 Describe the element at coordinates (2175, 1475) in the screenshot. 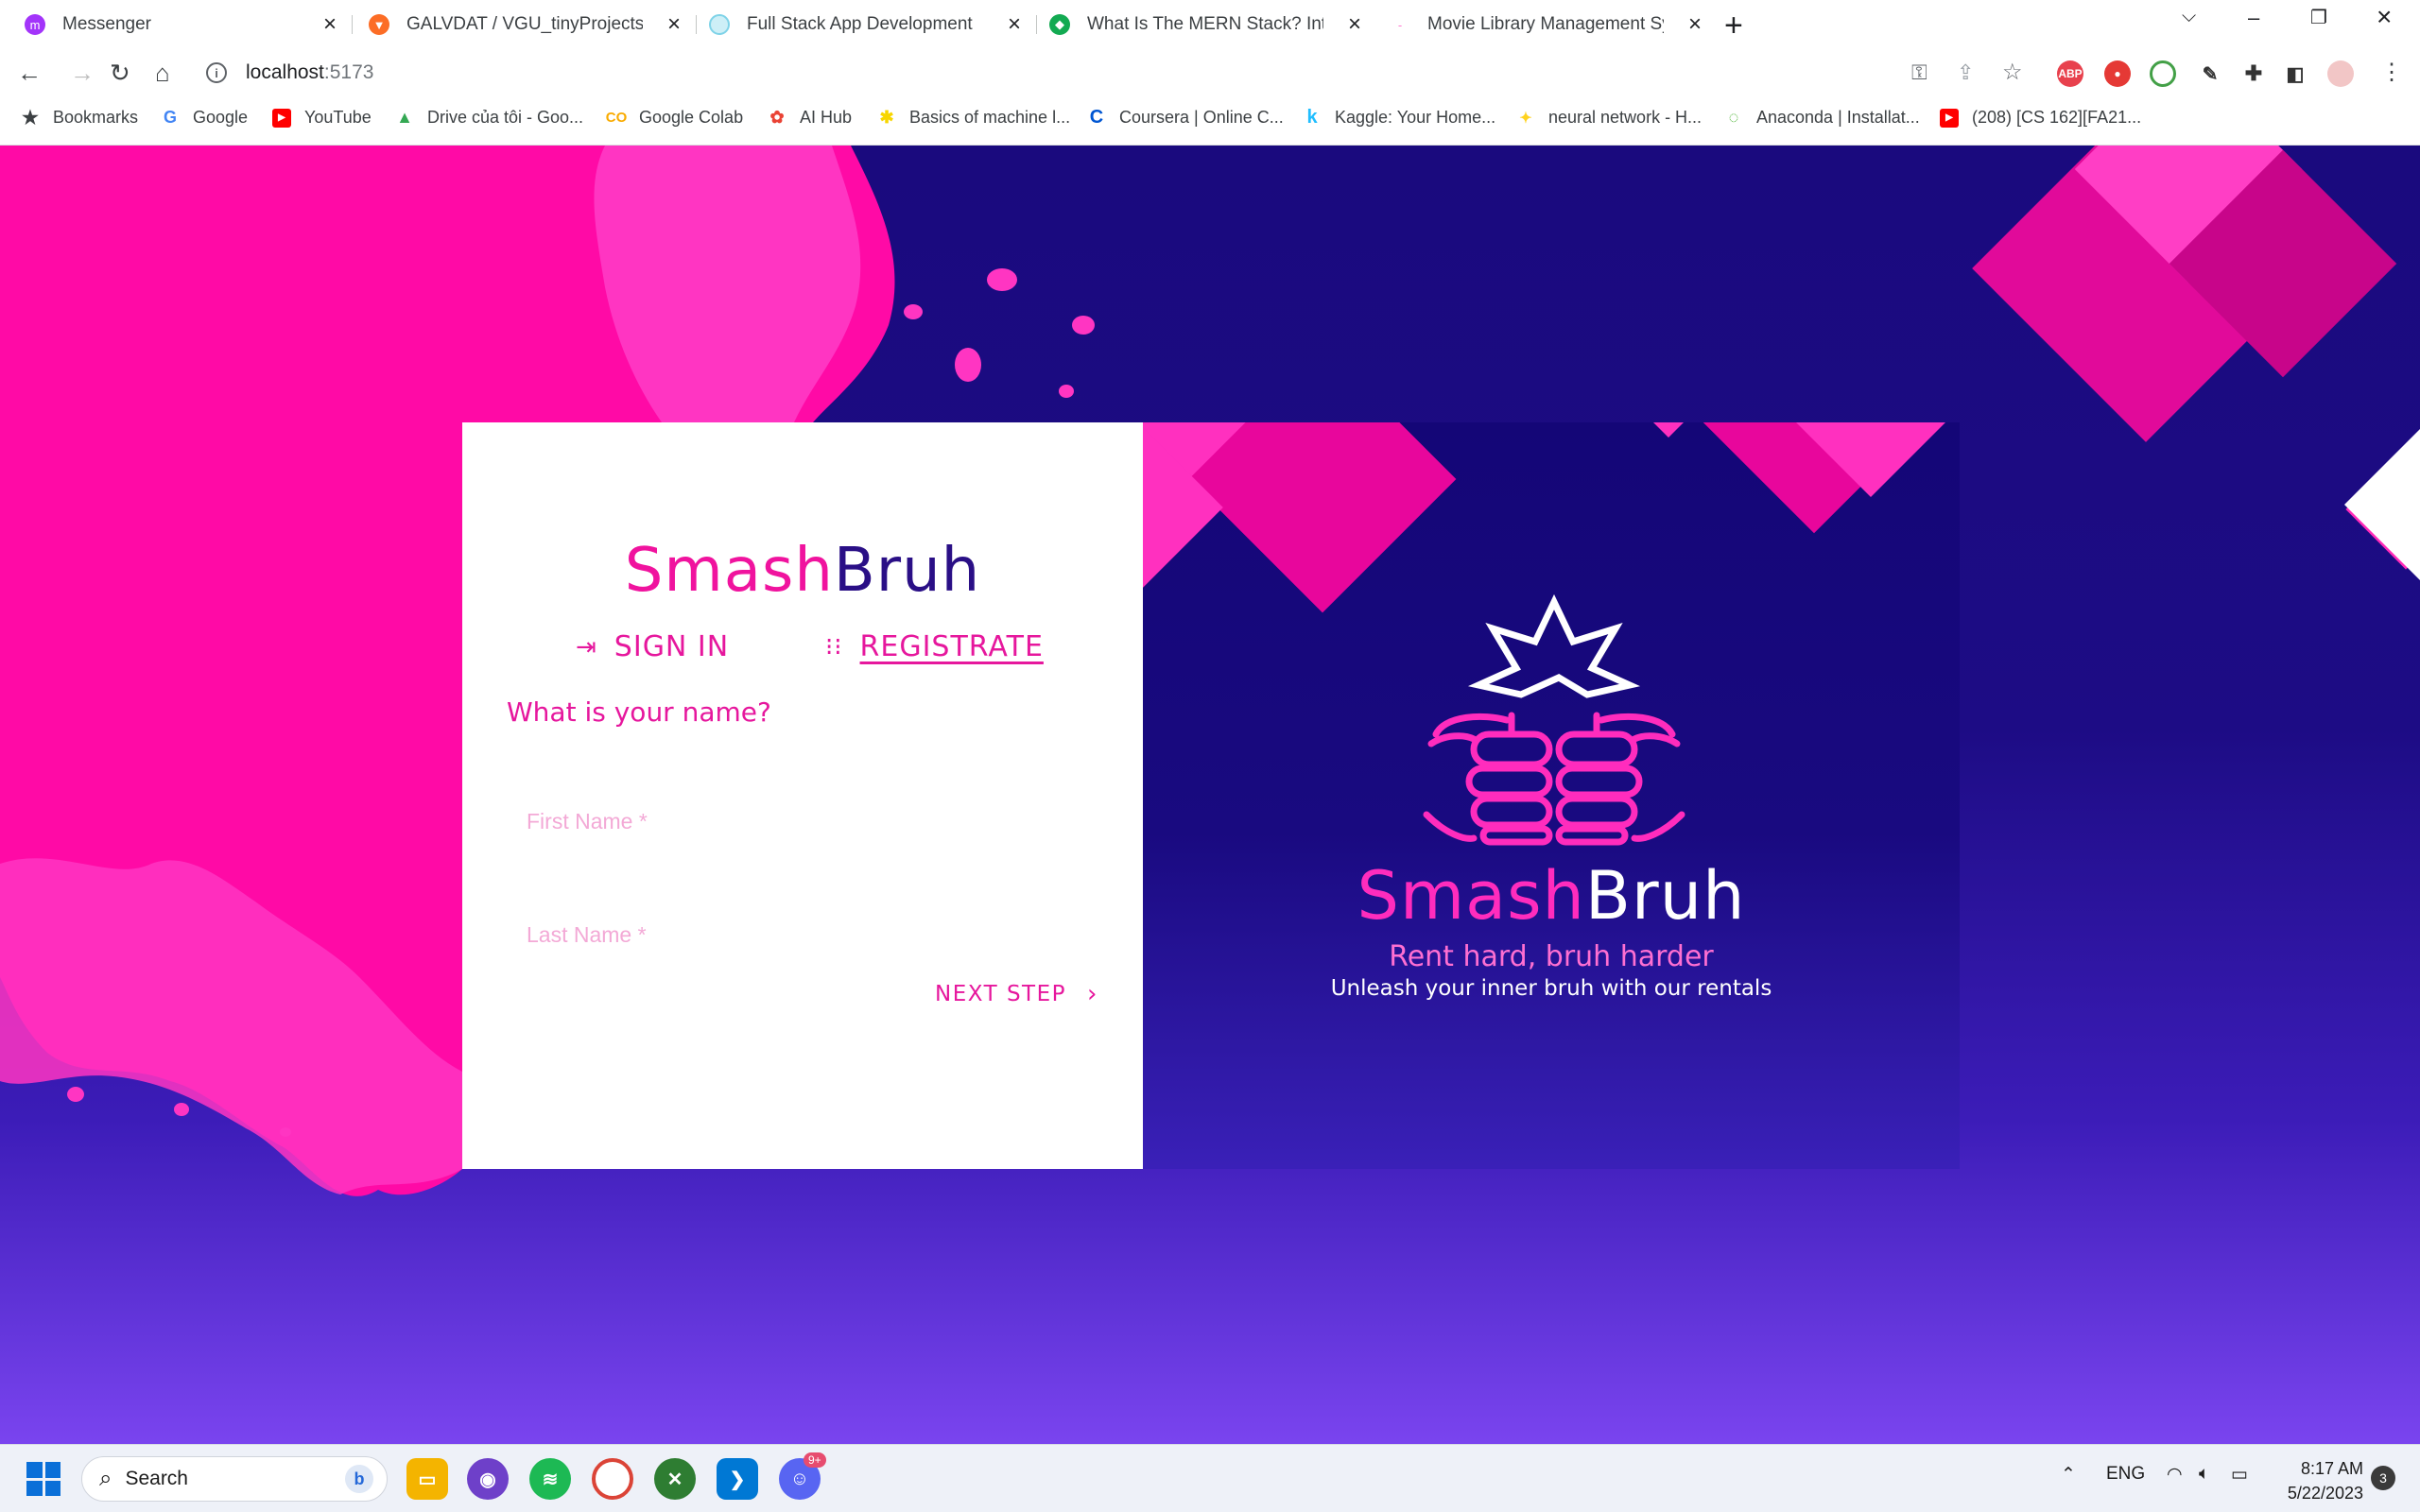

I see `wifi-icon: ◠` at that location.